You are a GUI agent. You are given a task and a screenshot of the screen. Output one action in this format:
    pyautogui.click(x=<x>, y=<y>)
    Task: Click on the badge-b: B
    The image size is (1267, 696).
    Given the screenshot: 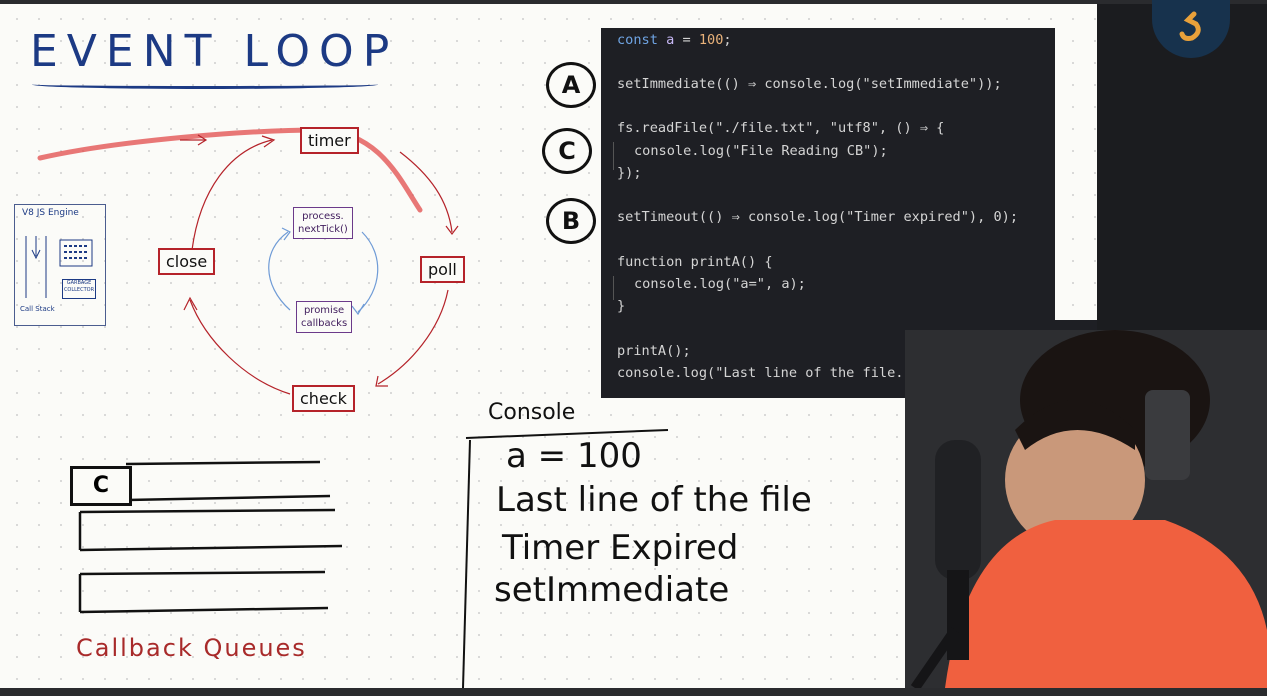 What is the action you would take?
    pyautogui.click(x=571, y=221)
    